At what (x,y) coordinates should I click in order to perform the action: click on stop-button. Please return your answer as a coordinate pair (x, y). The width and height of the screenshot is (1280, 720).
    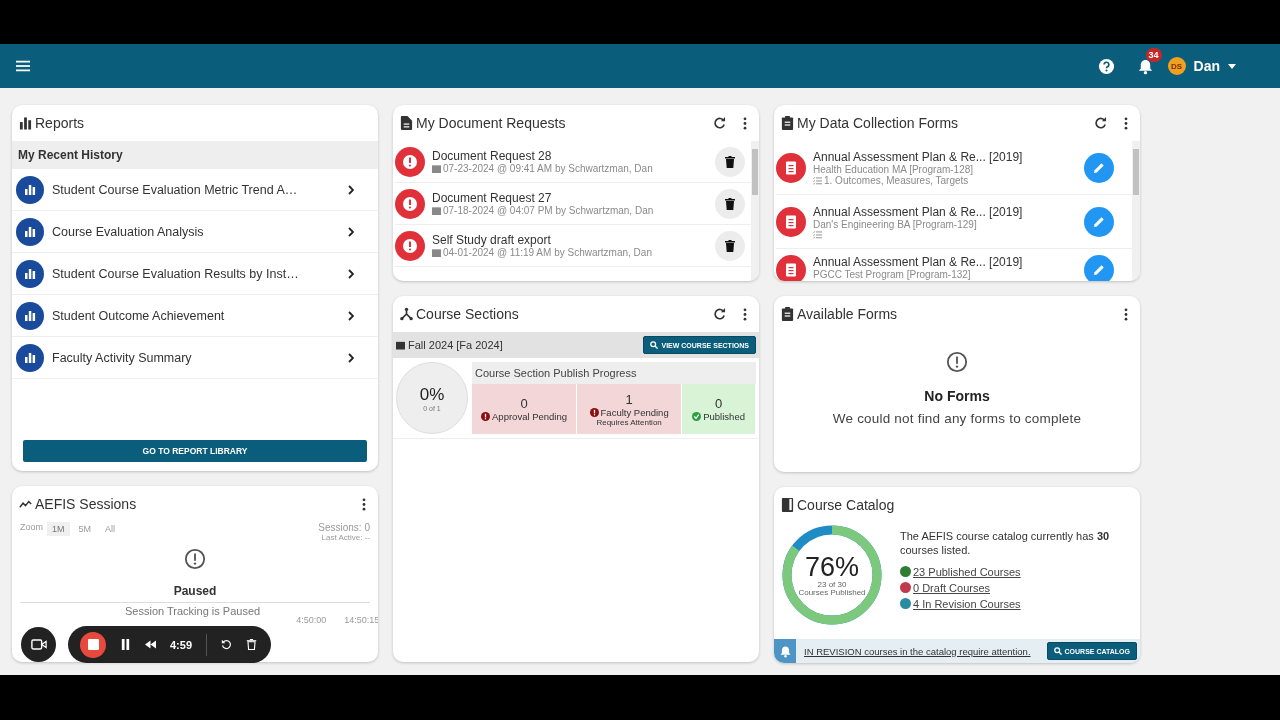
    Looking at the image, I should click on (93, 644).